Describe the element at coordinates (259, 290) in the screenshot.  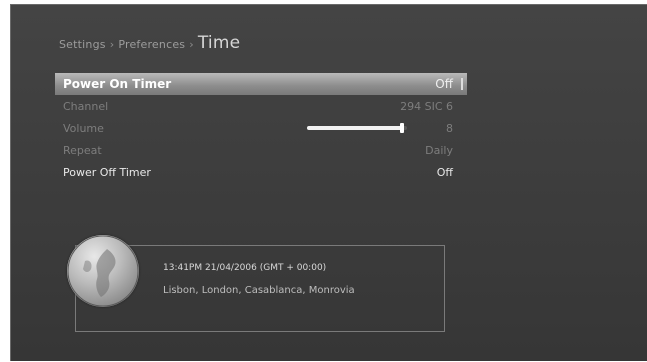
I see `timezone-cities-text: Lisbon, London, Casablanca, Monrovia` at that location.